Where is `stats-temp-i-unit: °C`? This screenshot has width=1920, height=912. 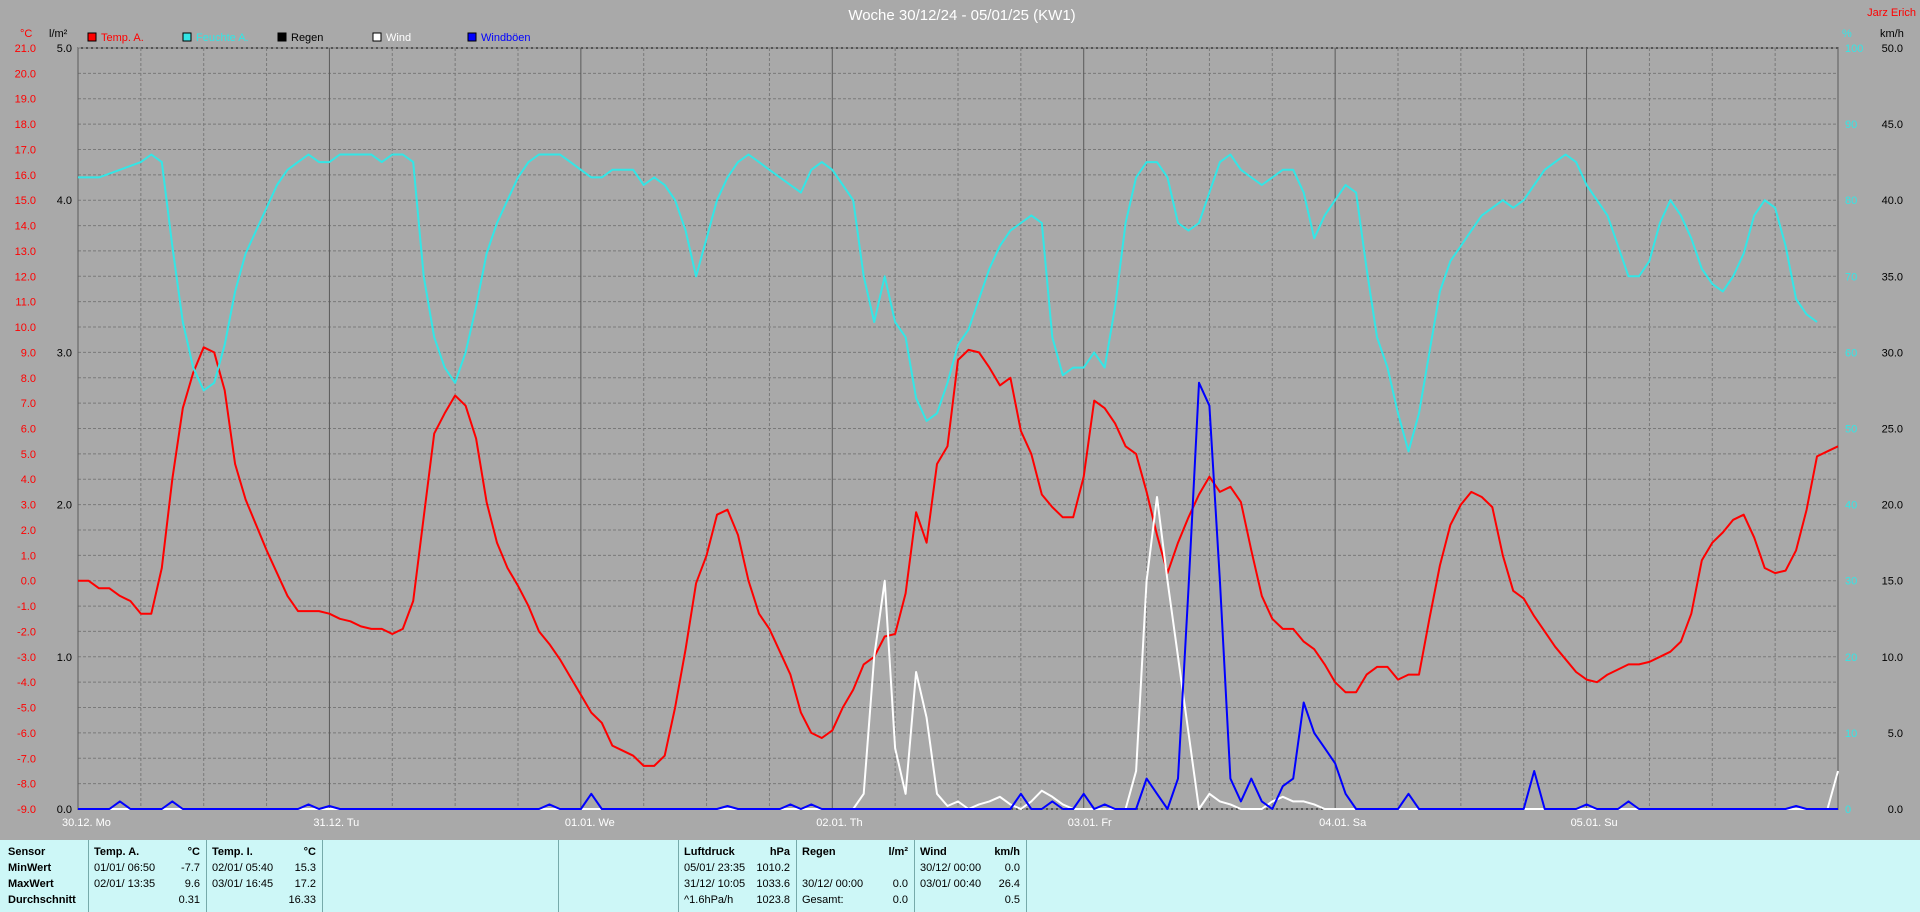
stats-temp-i-unit: °C is located at coordinates (309, 852).